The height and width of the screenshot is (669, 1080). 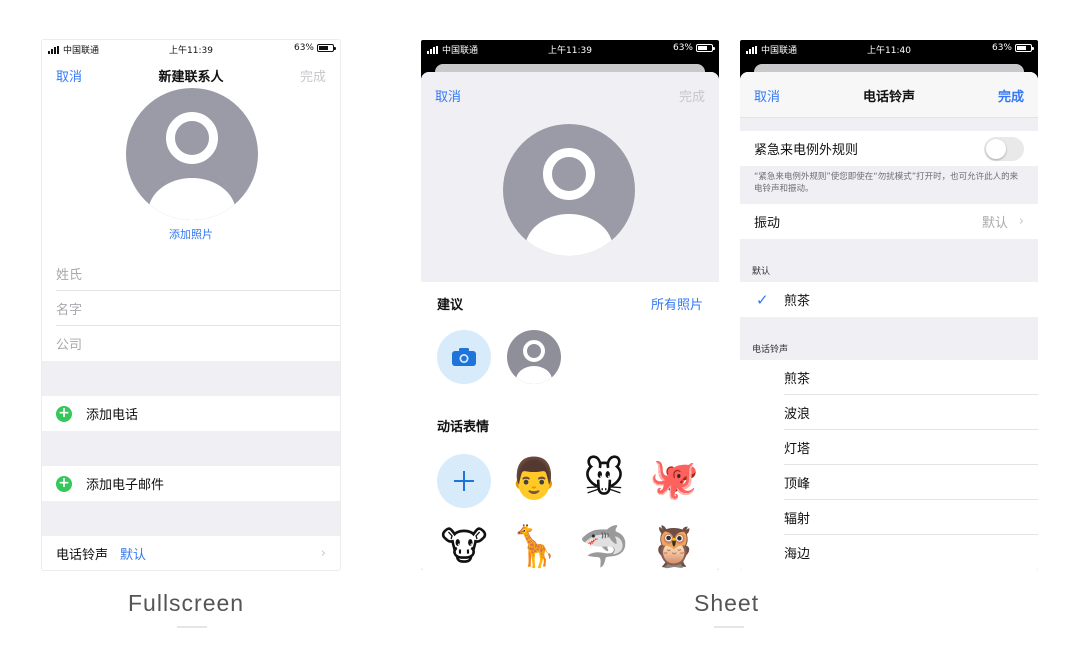 What do you see at coordinates (889, 482) in the screenshot?
I see `ringtone-item: 顶峰` at bounding box center [889, 482].